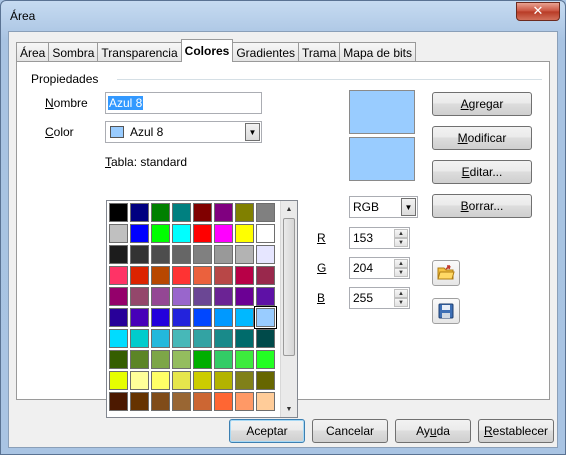 Image resolution: width=566 pixels, height=455 pixels. What do you see at coordinates (377, 52) in the screenshot?
I see `tab-mapa-de-bits: Mapa de bits` at bounding box center [377, 52].